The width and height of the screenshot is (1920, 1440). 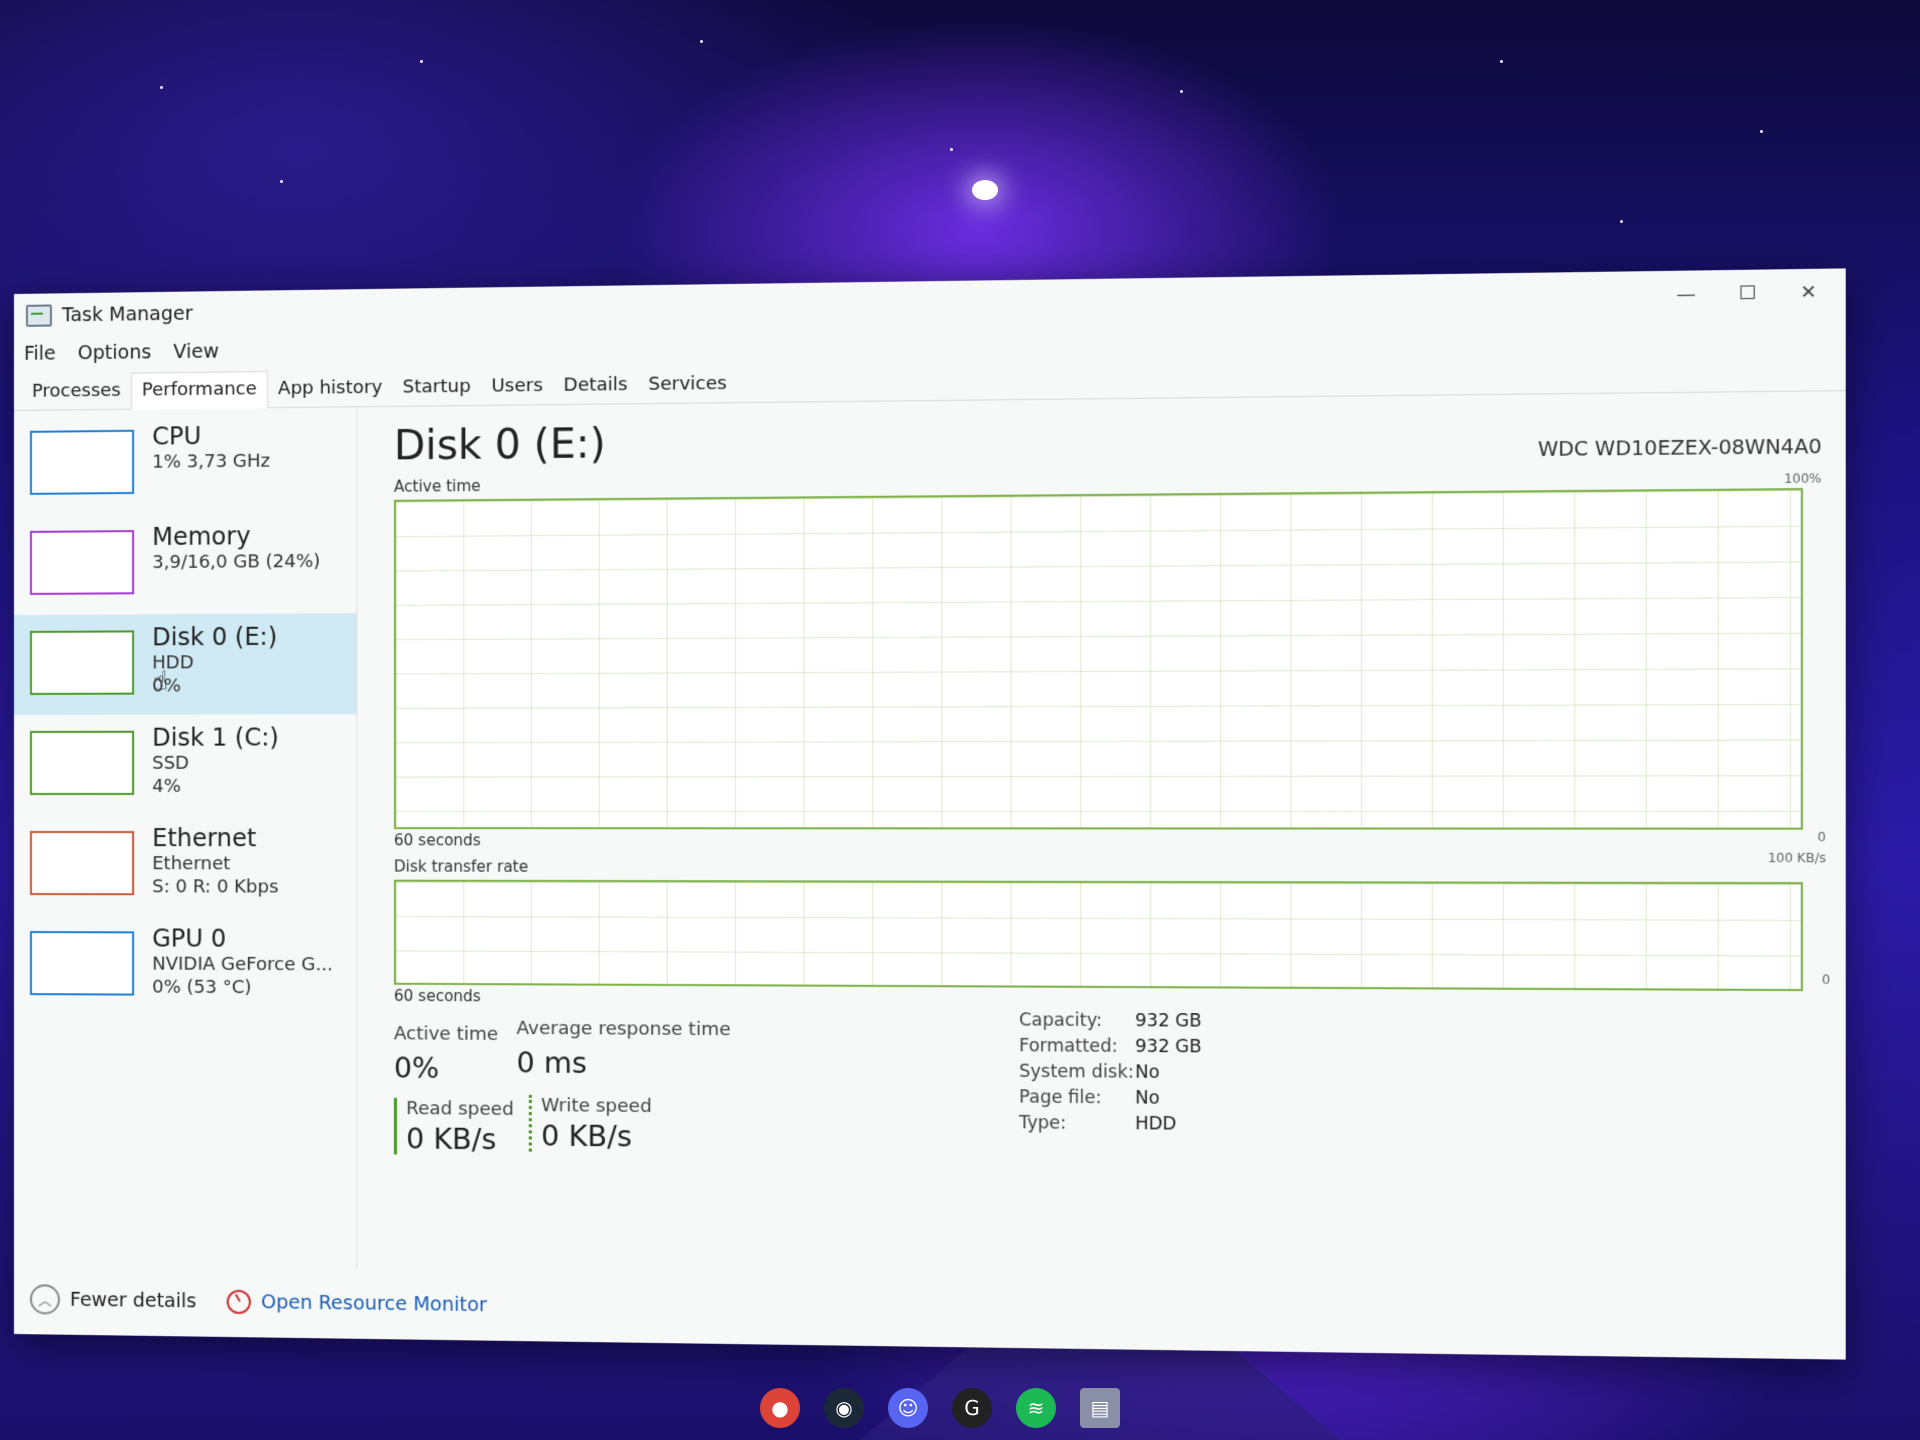 I want to click on tab-performance: Performance, so click(x=199, y=390).